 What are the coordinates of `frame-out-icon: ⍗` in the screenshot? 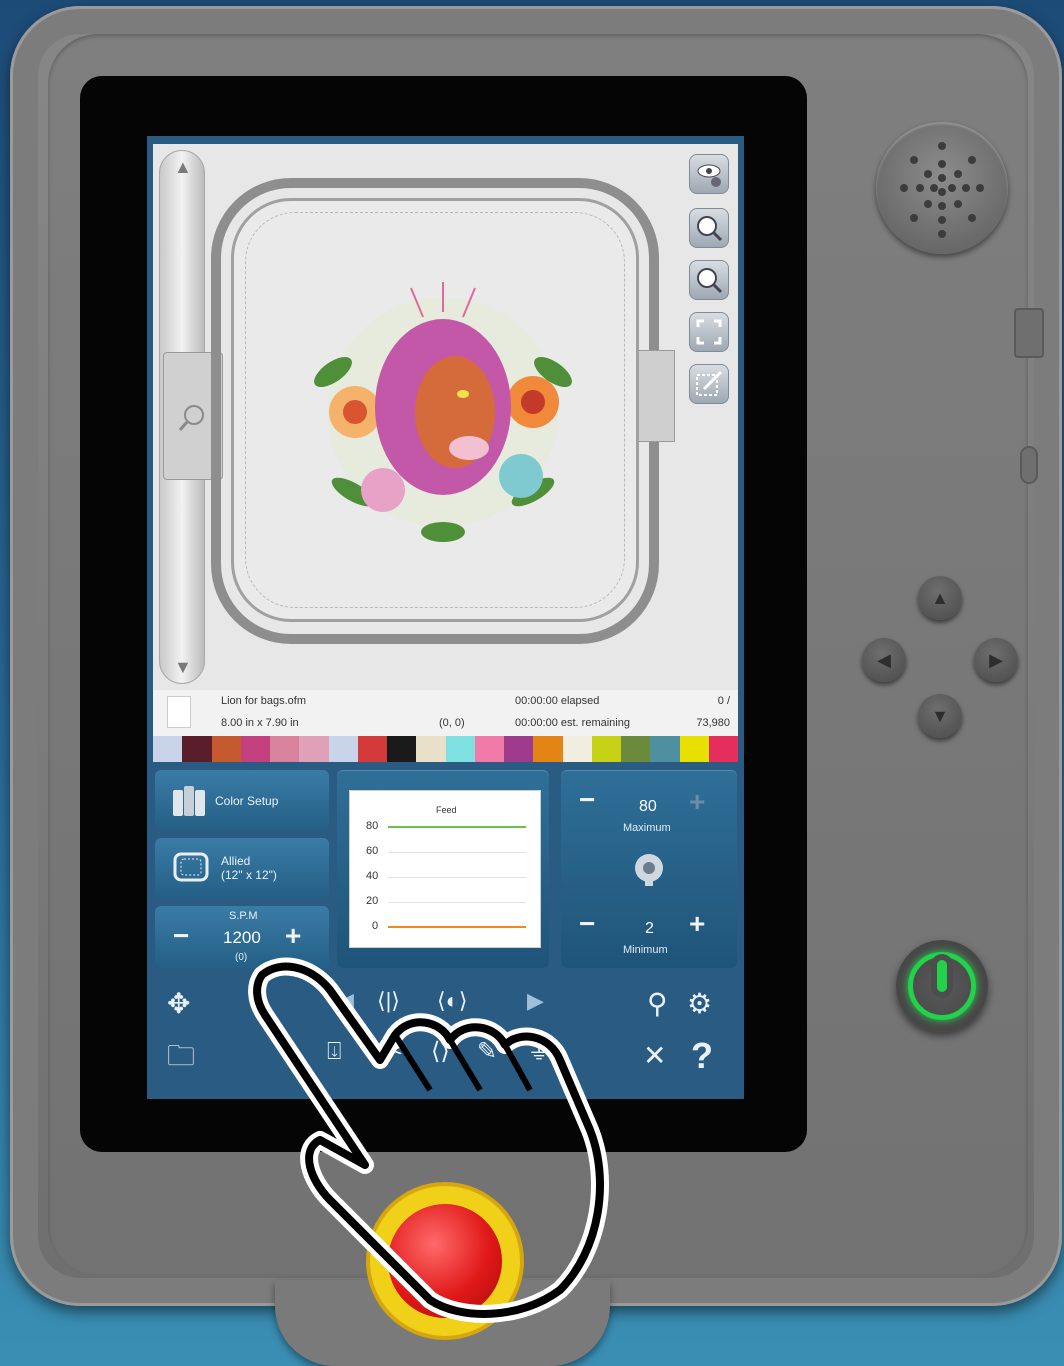 It's located at (334, 1052).